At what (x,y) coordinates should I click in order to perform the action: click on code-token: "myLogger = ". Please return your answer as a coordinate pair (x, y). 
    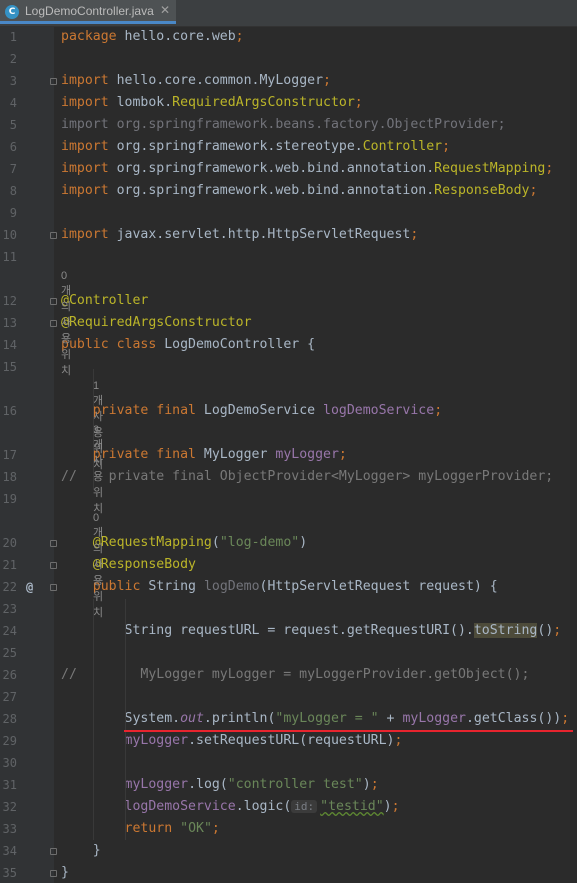
    Looking at the image, I should click on (327, 718).